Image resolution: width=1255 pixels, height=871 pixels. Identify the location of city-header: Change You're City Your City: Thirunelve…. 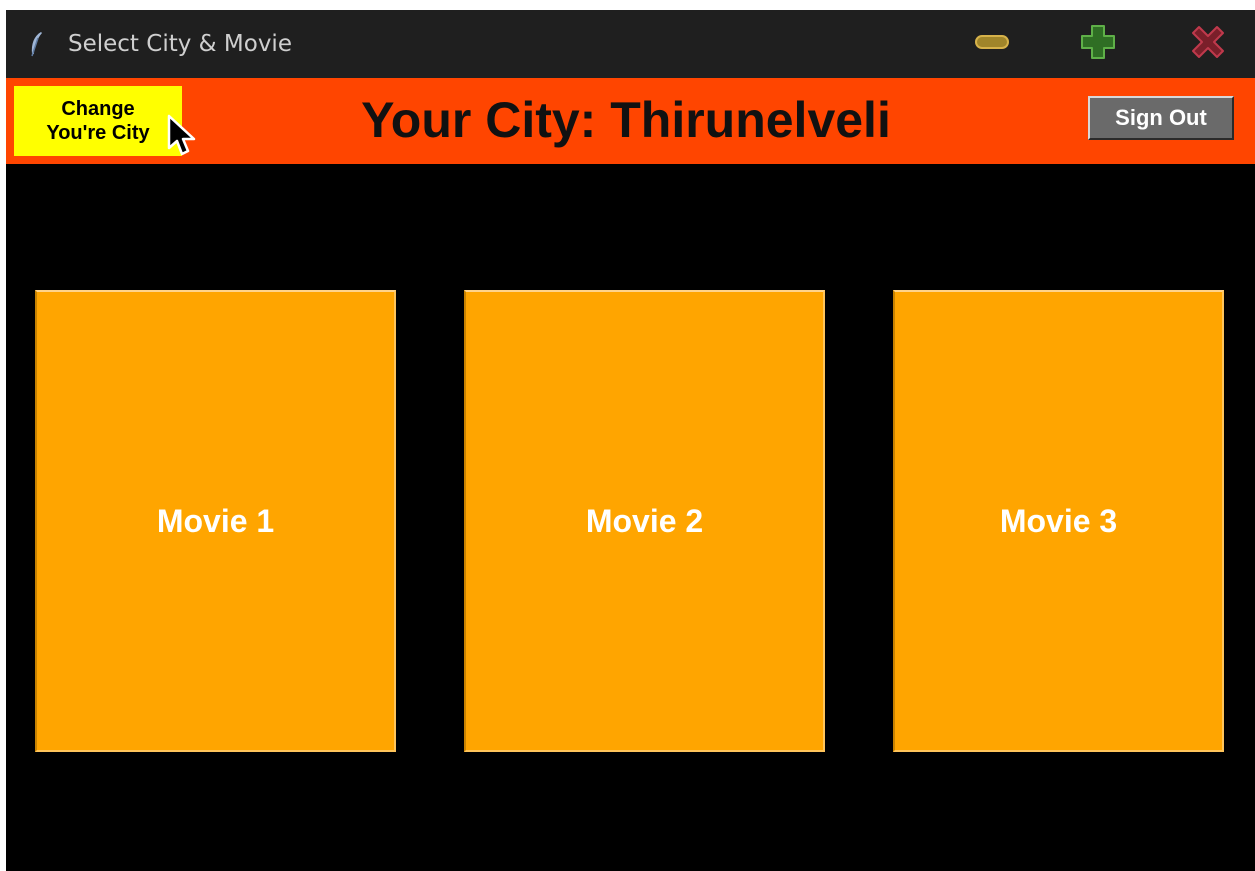
(630, 121).